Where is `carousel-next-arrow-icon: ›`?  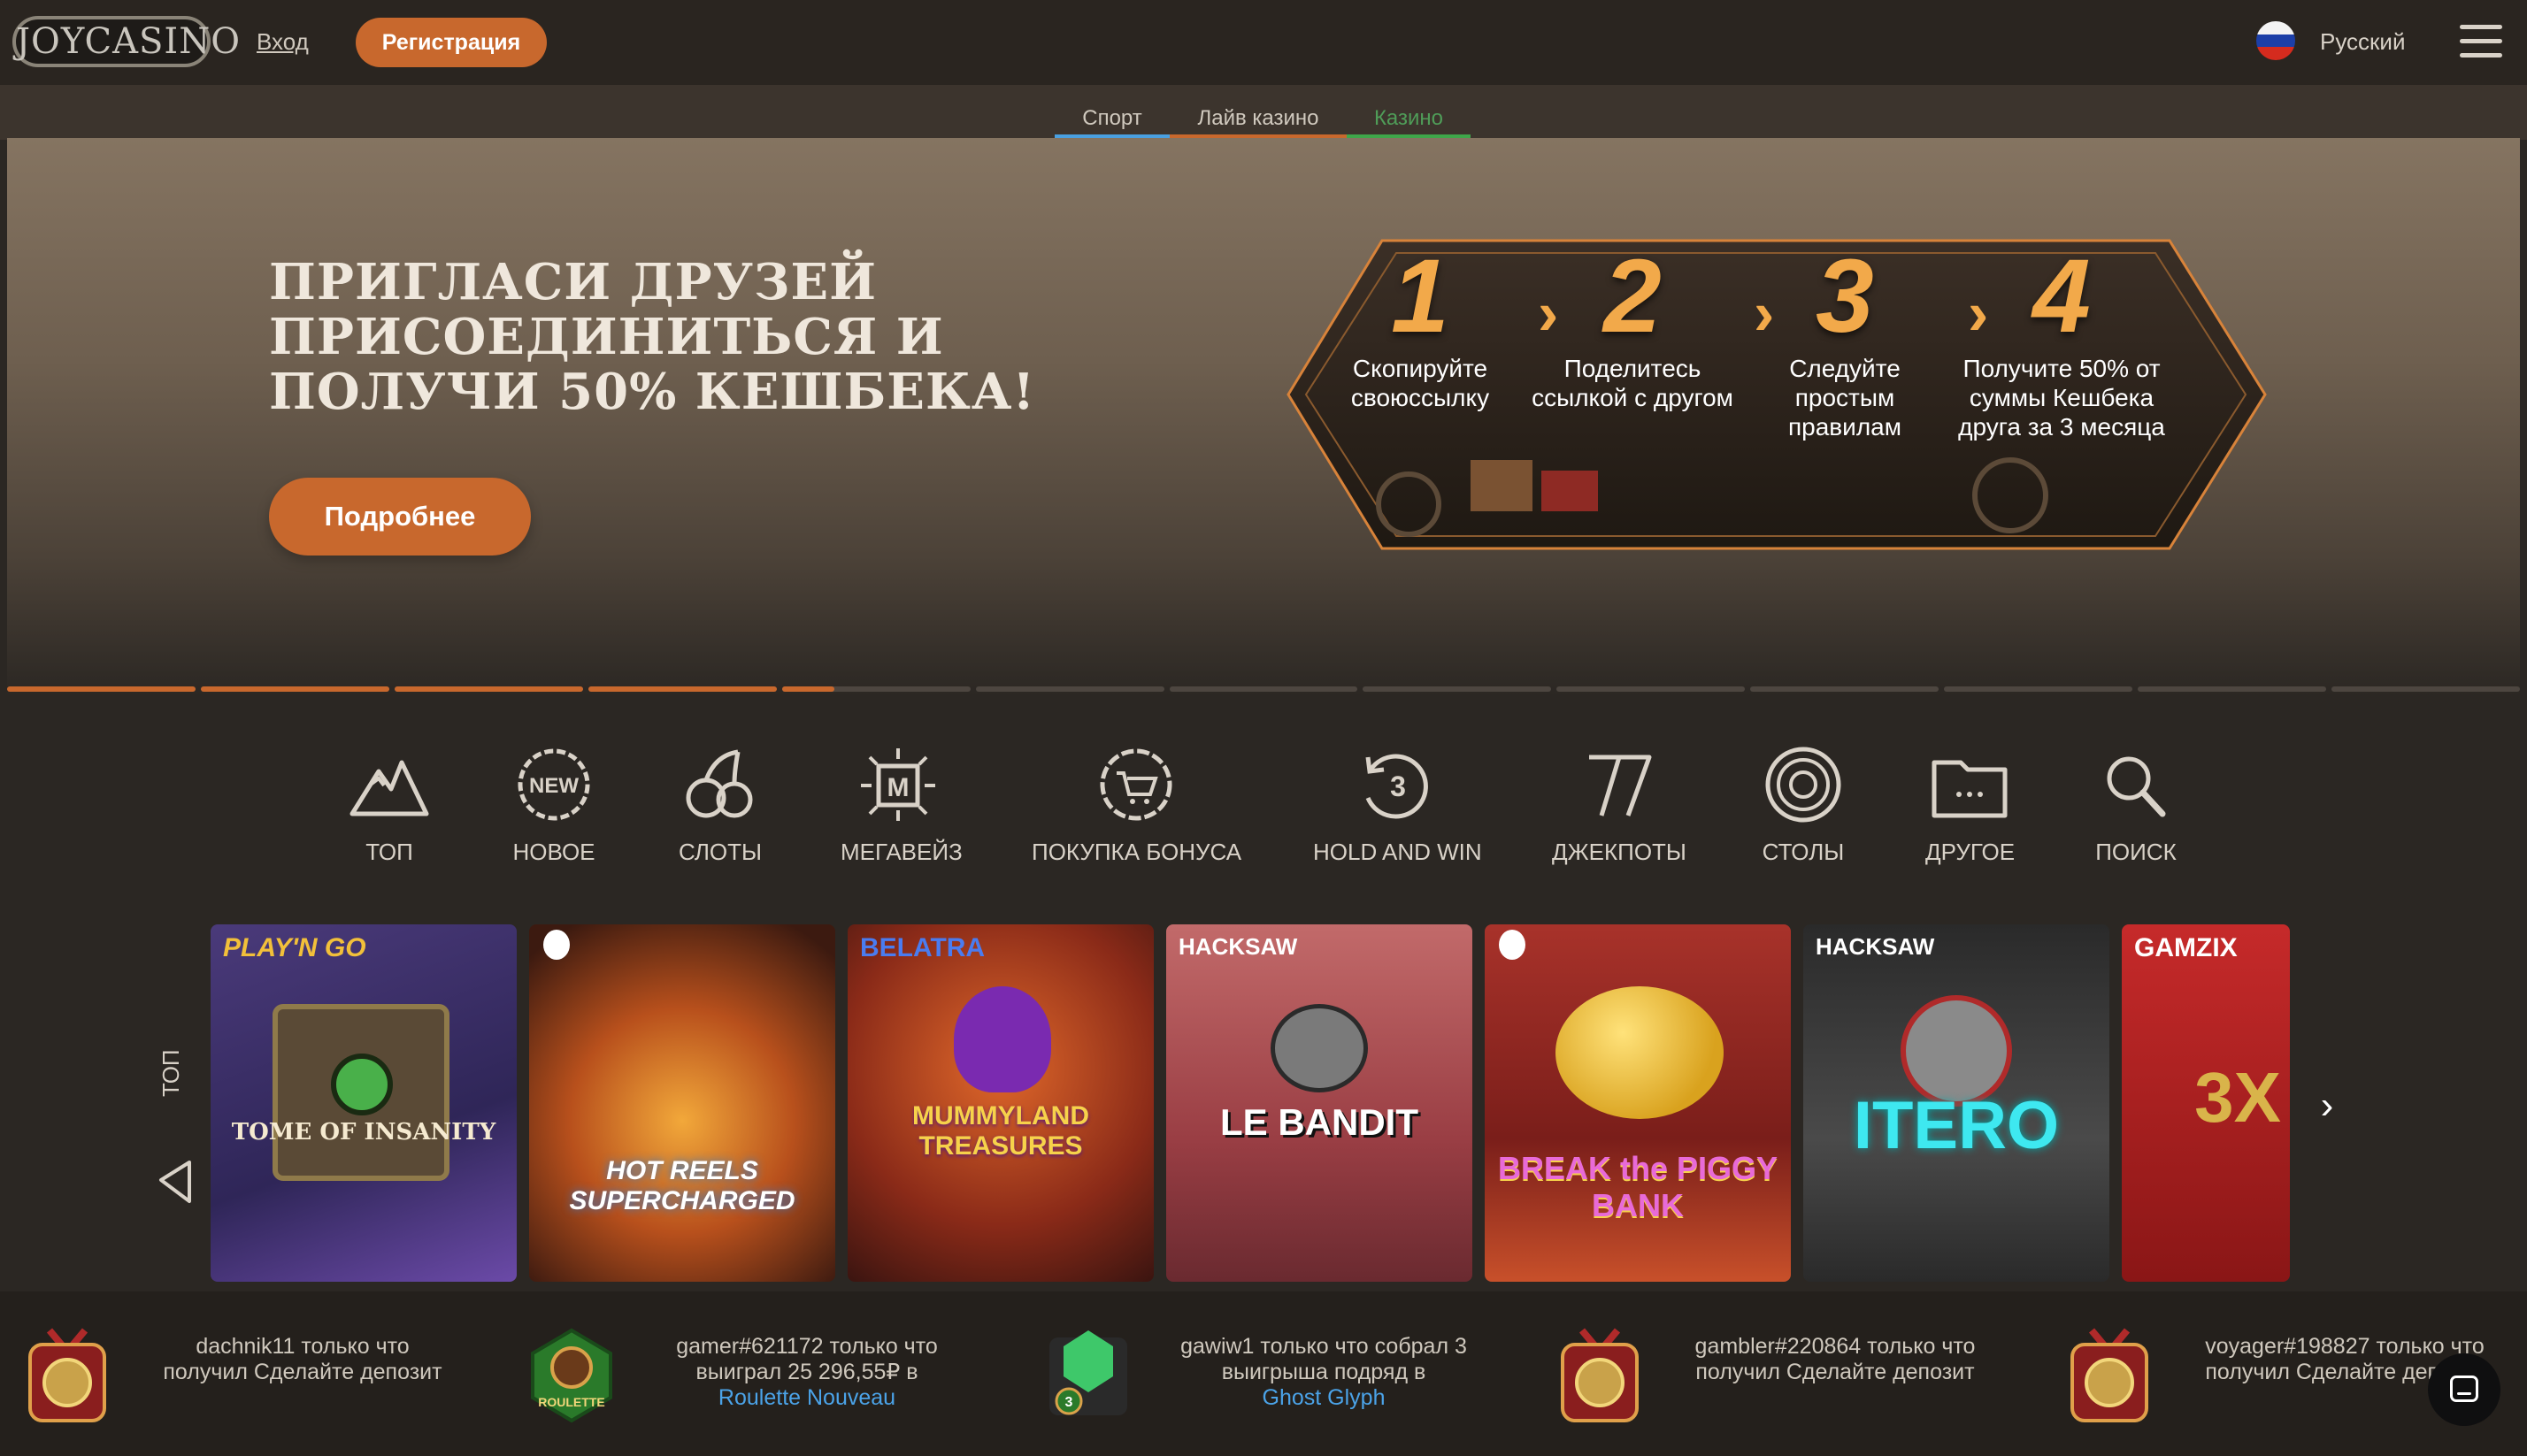
carousel-next-arrow-icon: › is located at coordinates (2327, 1105).